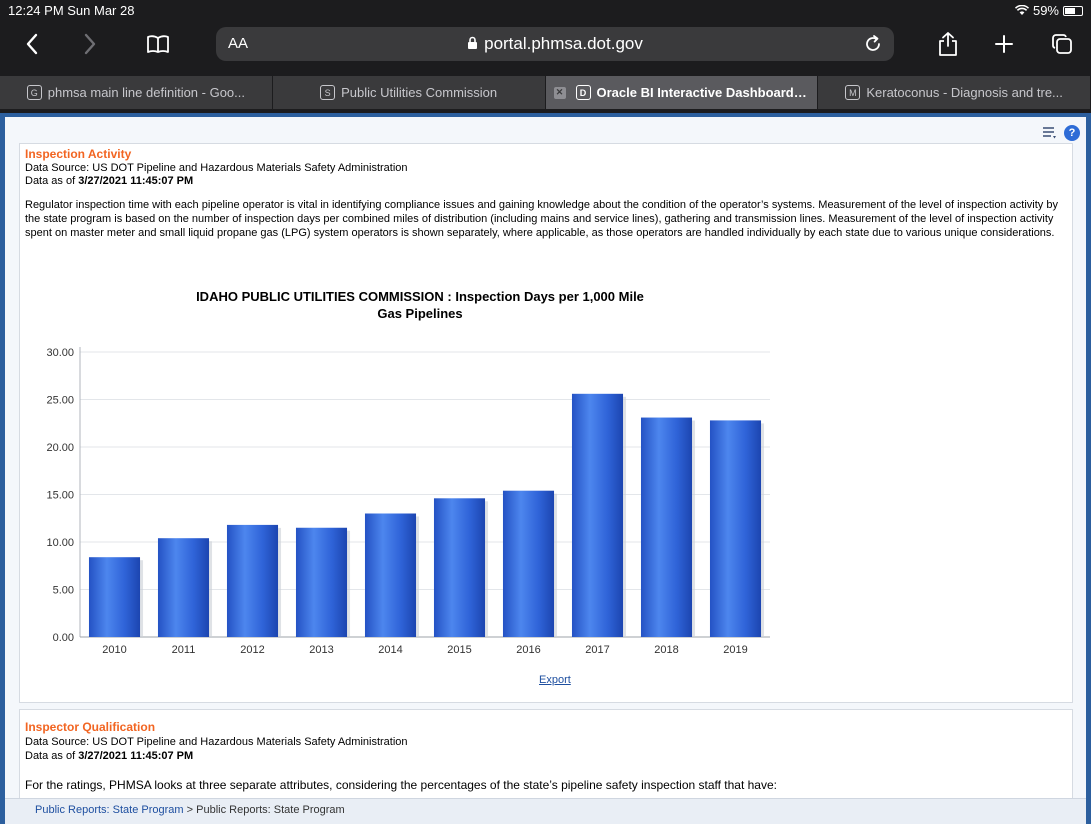 The height and width of the screenshot is (824, 1091). What do you see at coordinates (583, 92) in the screenshot?
I see `favicon-icon: D` at bounding box center [583, 92].